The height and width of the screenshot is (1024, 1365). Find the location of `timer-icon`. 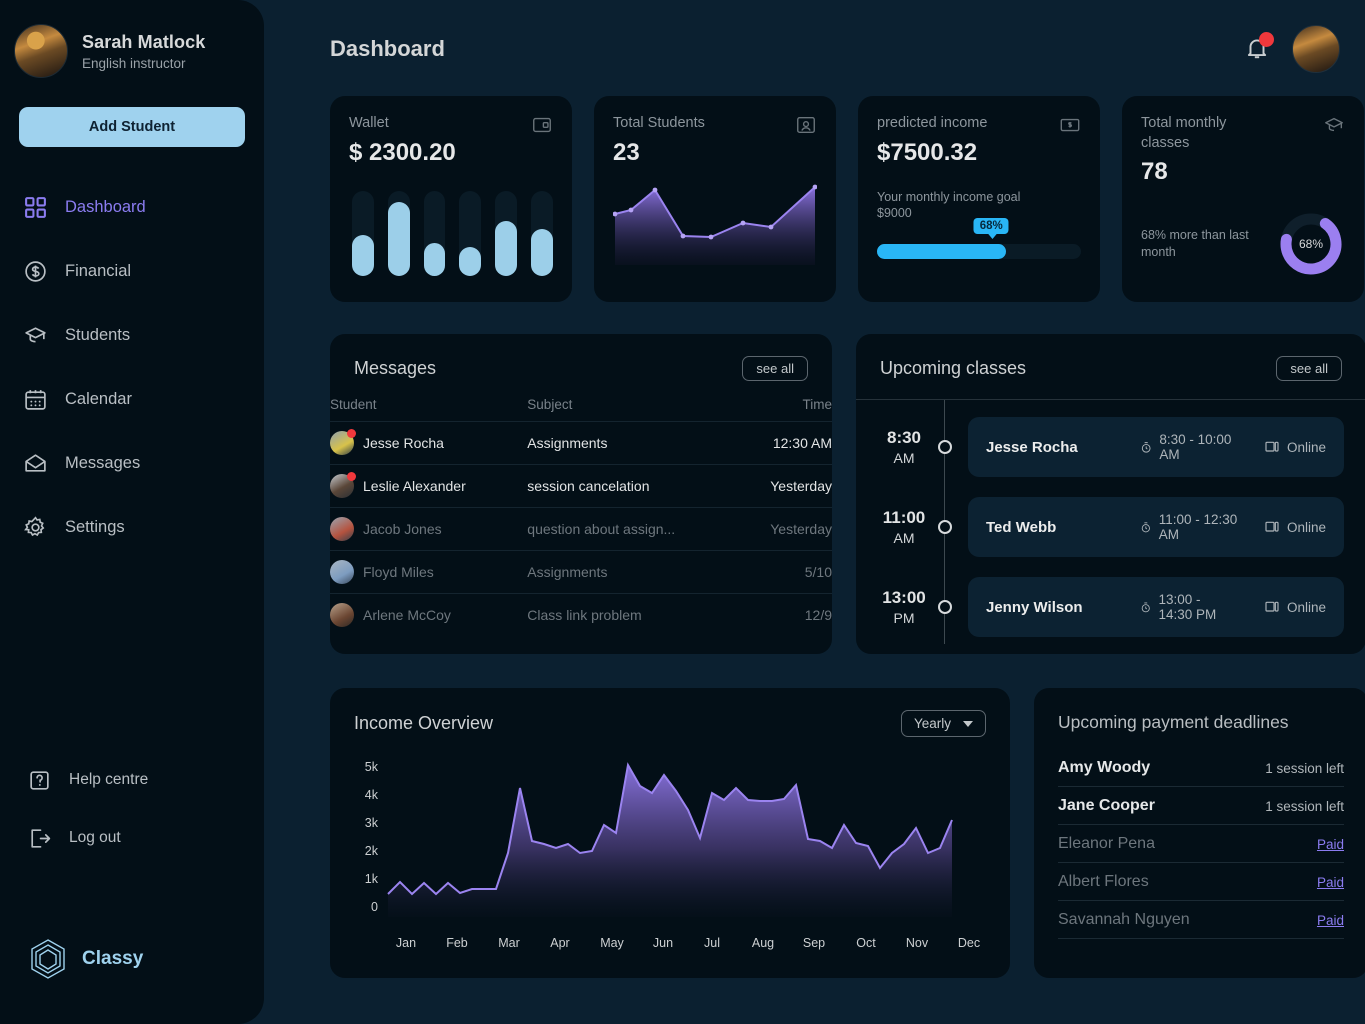

timer-icon is located at coordinates (1145, 526).